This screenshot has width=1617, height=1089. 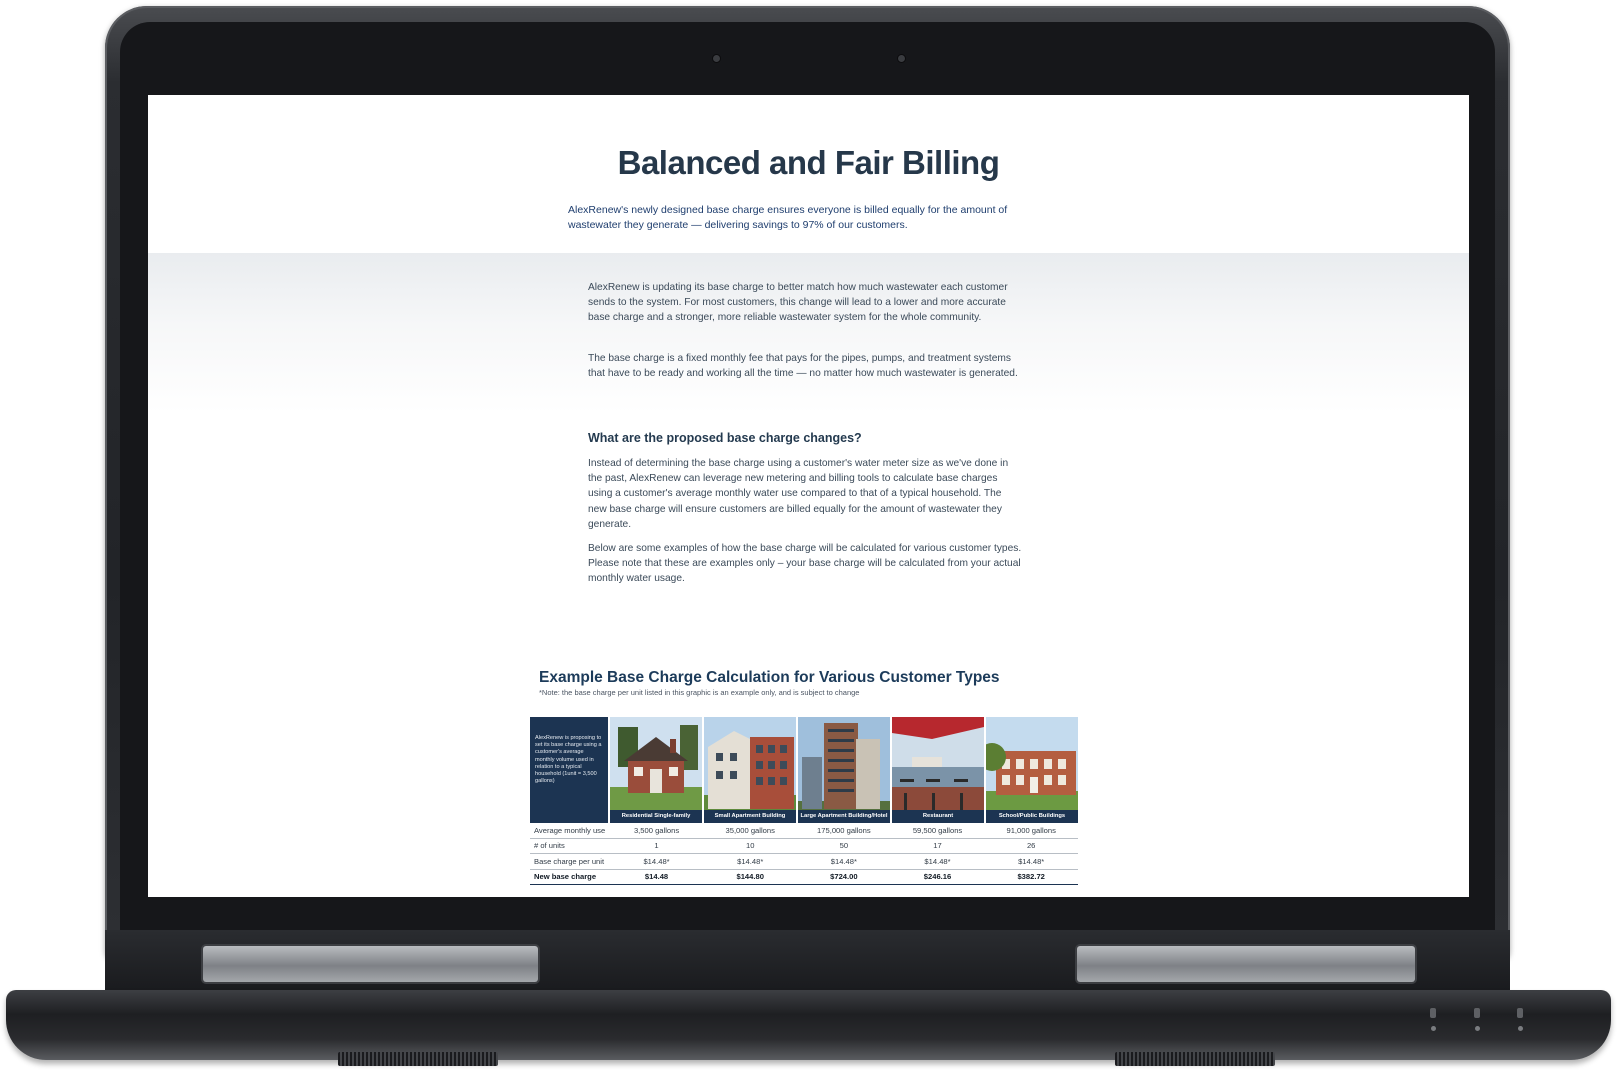 What do you see at coordinates (808, 162) in the screenshot?
I see `page-title: Balanced and Fair Billing` at bounding box center [808, 162].